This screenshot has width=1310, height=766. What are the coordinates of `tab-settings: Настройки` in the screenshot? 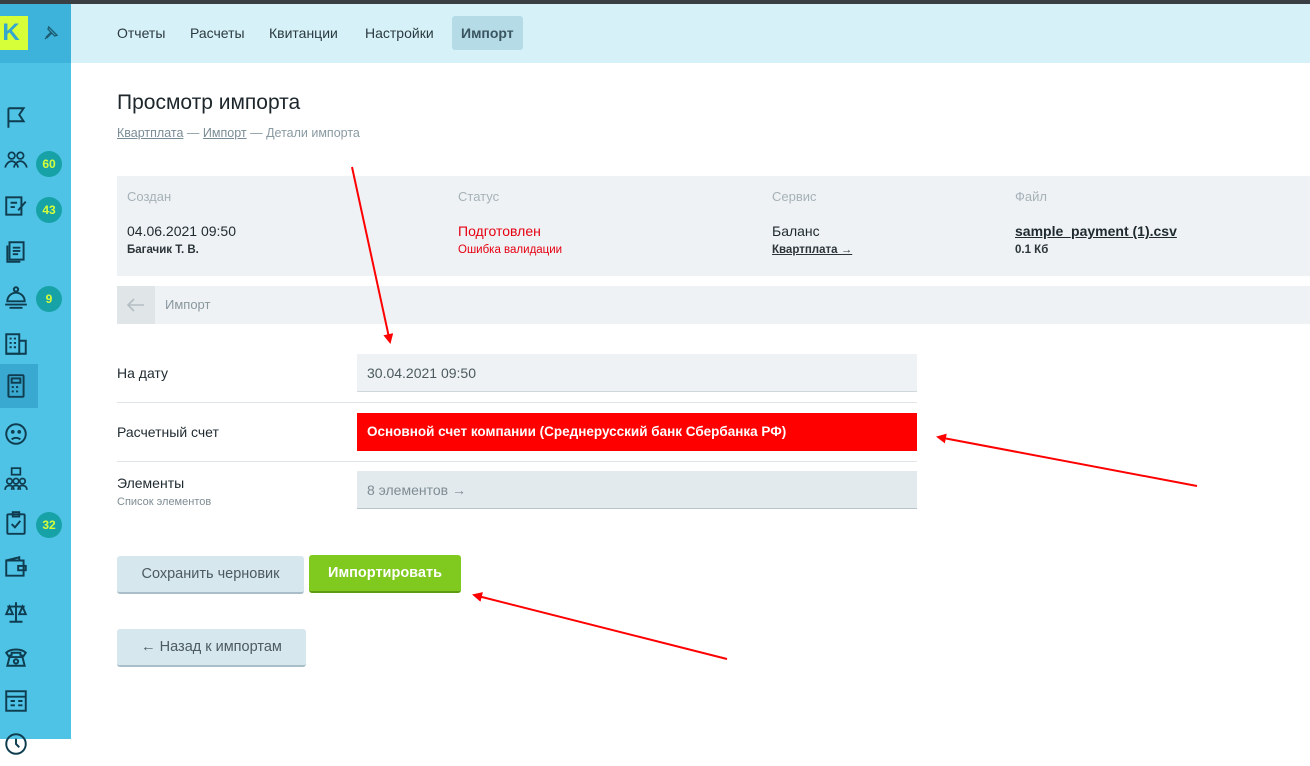 It's located at (399, 33).